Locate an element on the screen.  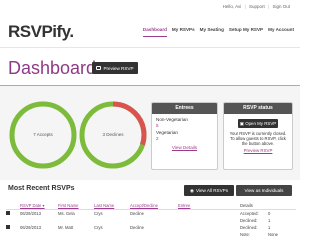
open-rsvp-label: Open My RSVP is located at coordinates (261, 123).